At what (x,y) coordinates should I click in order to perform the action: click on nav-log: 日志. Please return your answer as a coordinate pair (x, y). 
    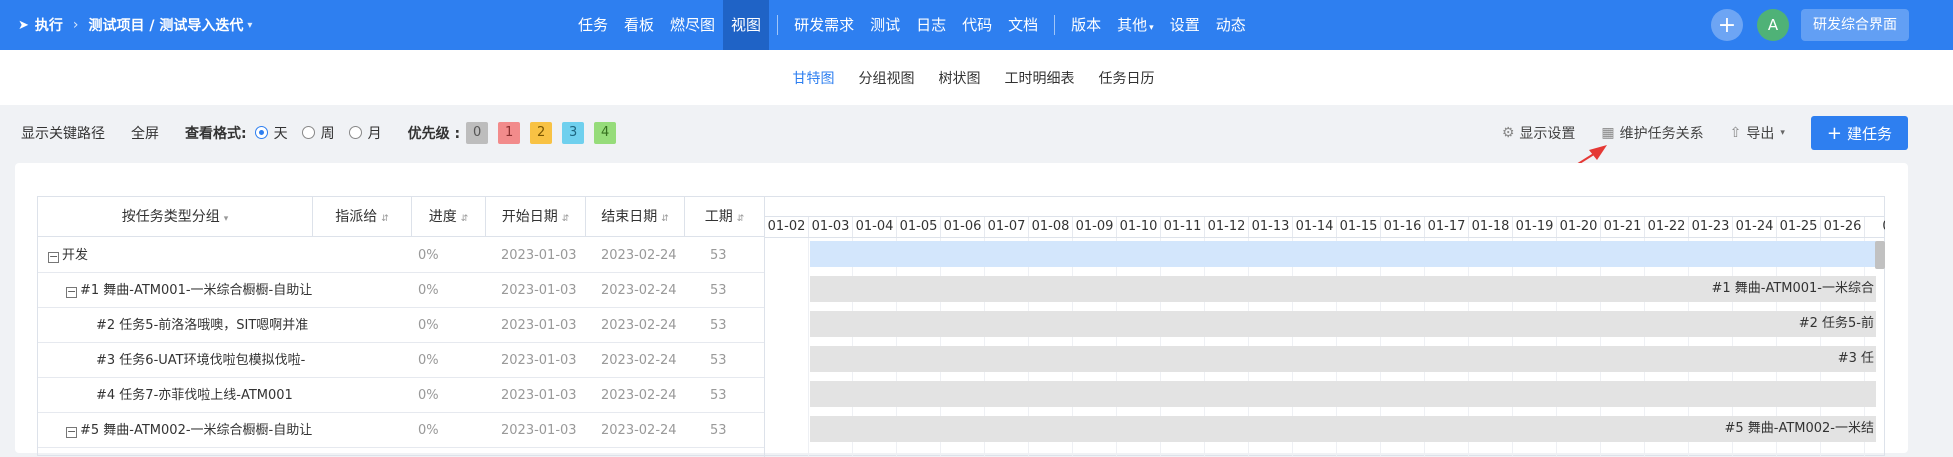
    Looking at the image, I should click on (931, 25).